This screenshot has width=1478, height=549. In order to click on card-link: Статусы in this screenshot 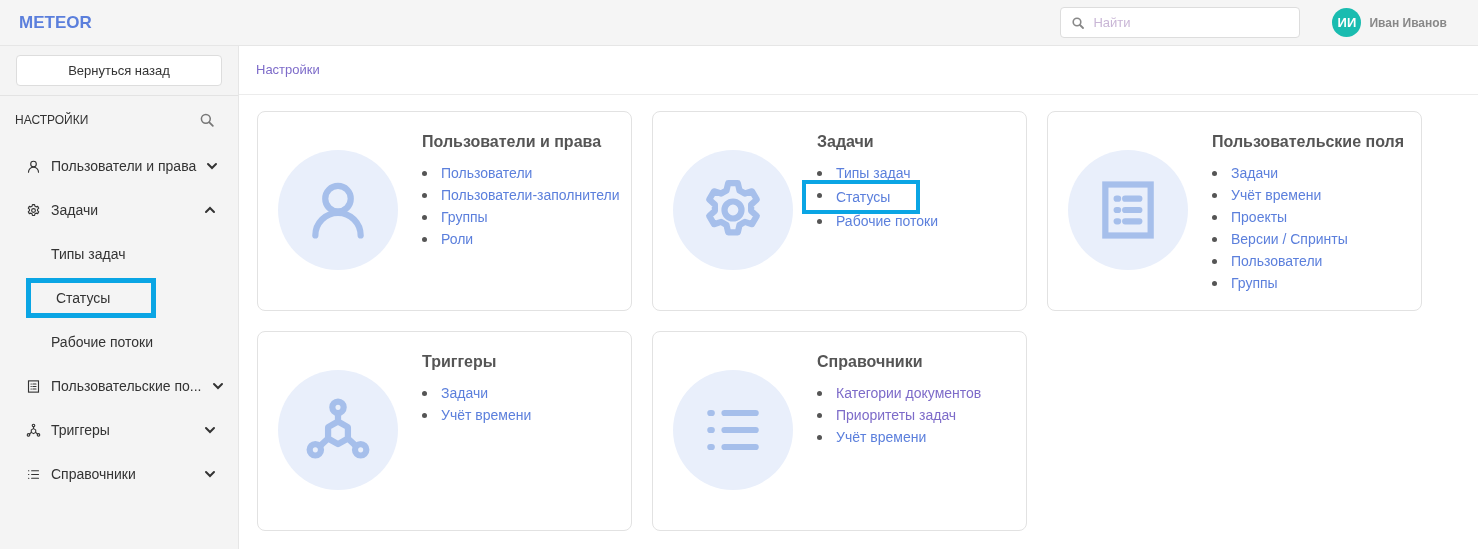, I will do `click(861, 197)`.